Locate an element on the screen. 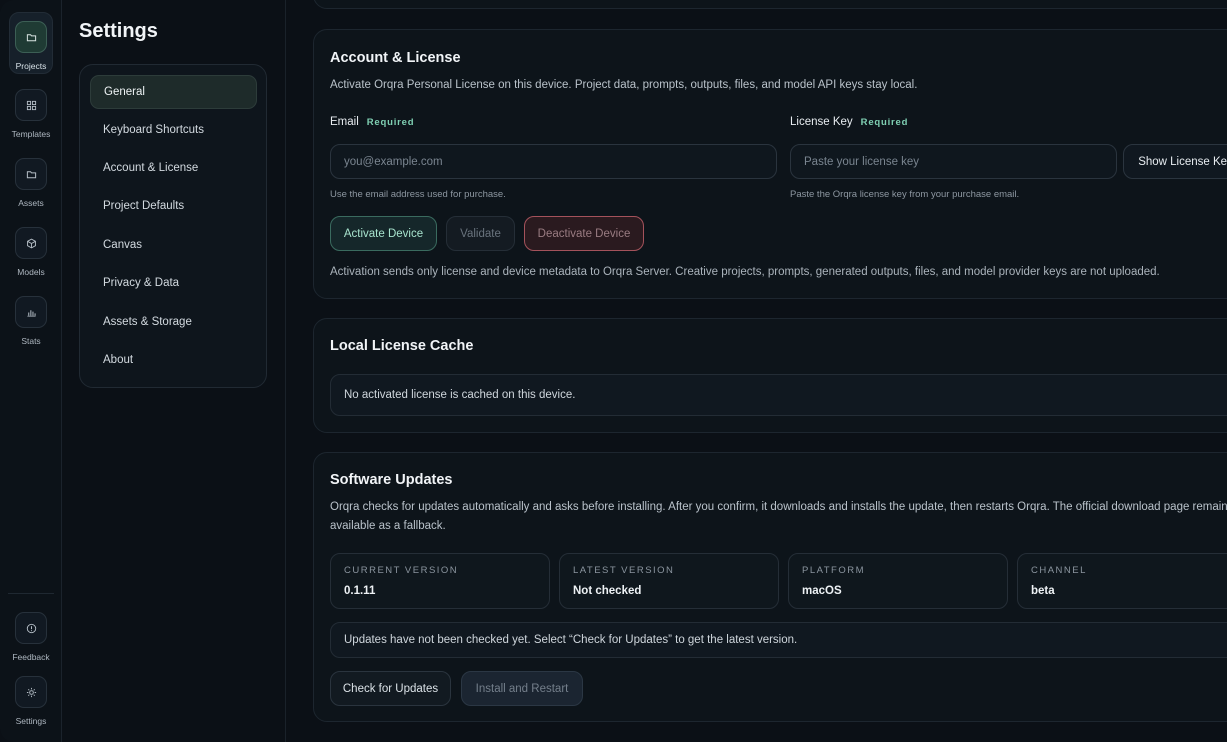  validate-button: Validate is located at coordinates (480, 233).